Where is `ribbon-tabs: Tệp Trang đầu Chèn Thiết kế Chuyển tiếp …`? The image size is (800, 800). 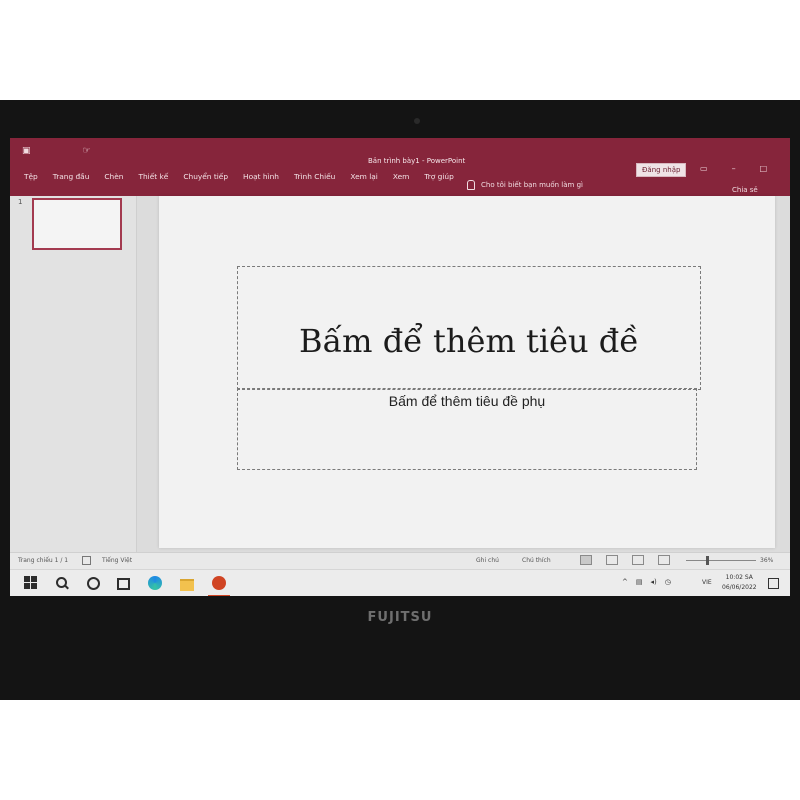
ribbon-tabs: Tệp Trang đầu Chèn Thiết kế Chuyển tiếp … is located at coordinates (246, 176).